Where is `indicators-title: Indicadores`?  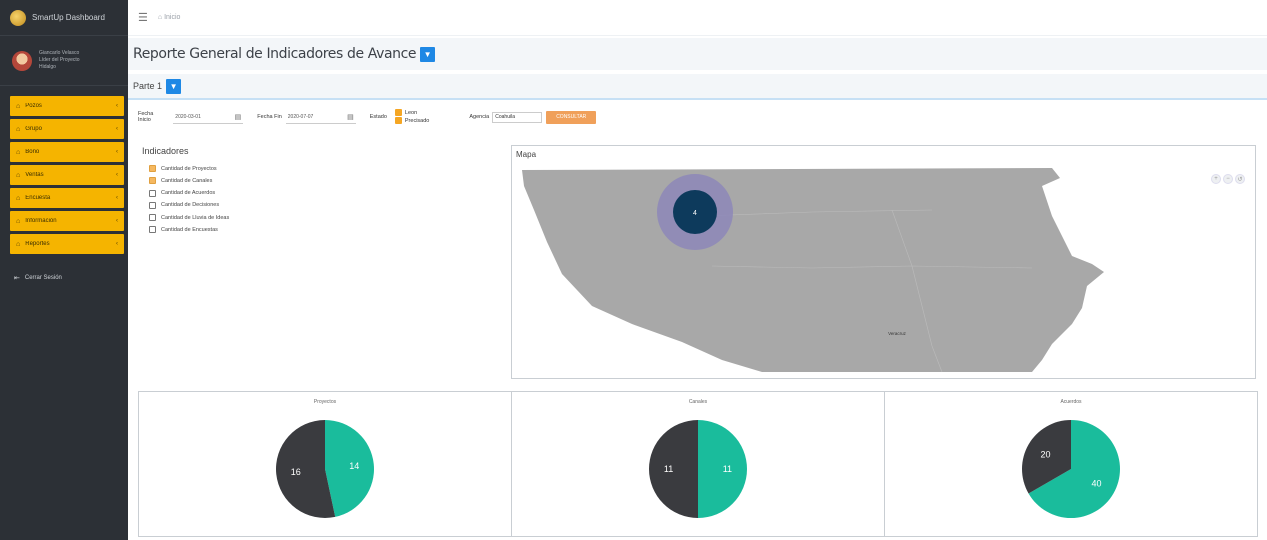
indicators-title: Indicadores is located at coordinates (165, 151).